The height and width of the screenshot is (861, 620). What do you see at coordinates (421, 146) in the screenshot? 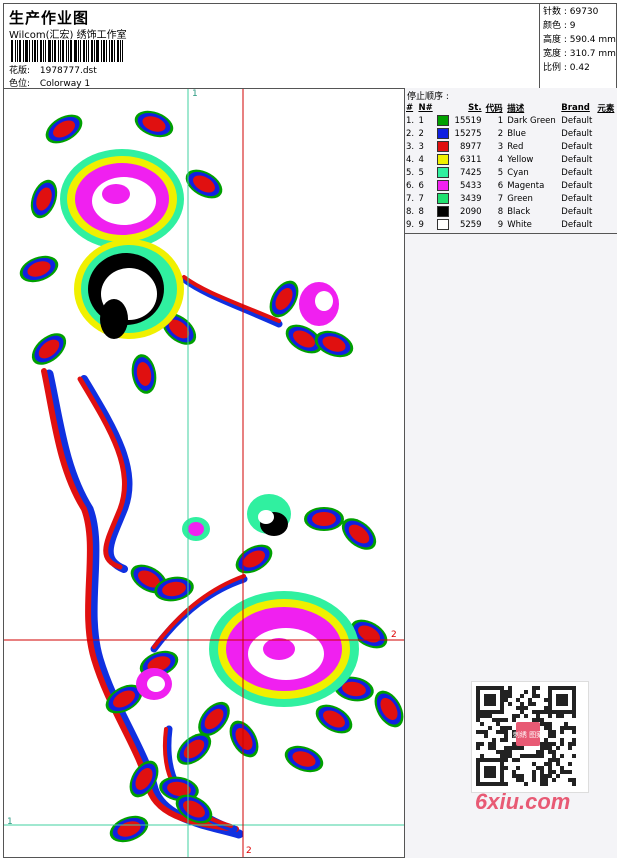
I see `row-n: 3` at bounding box center [421, 146].